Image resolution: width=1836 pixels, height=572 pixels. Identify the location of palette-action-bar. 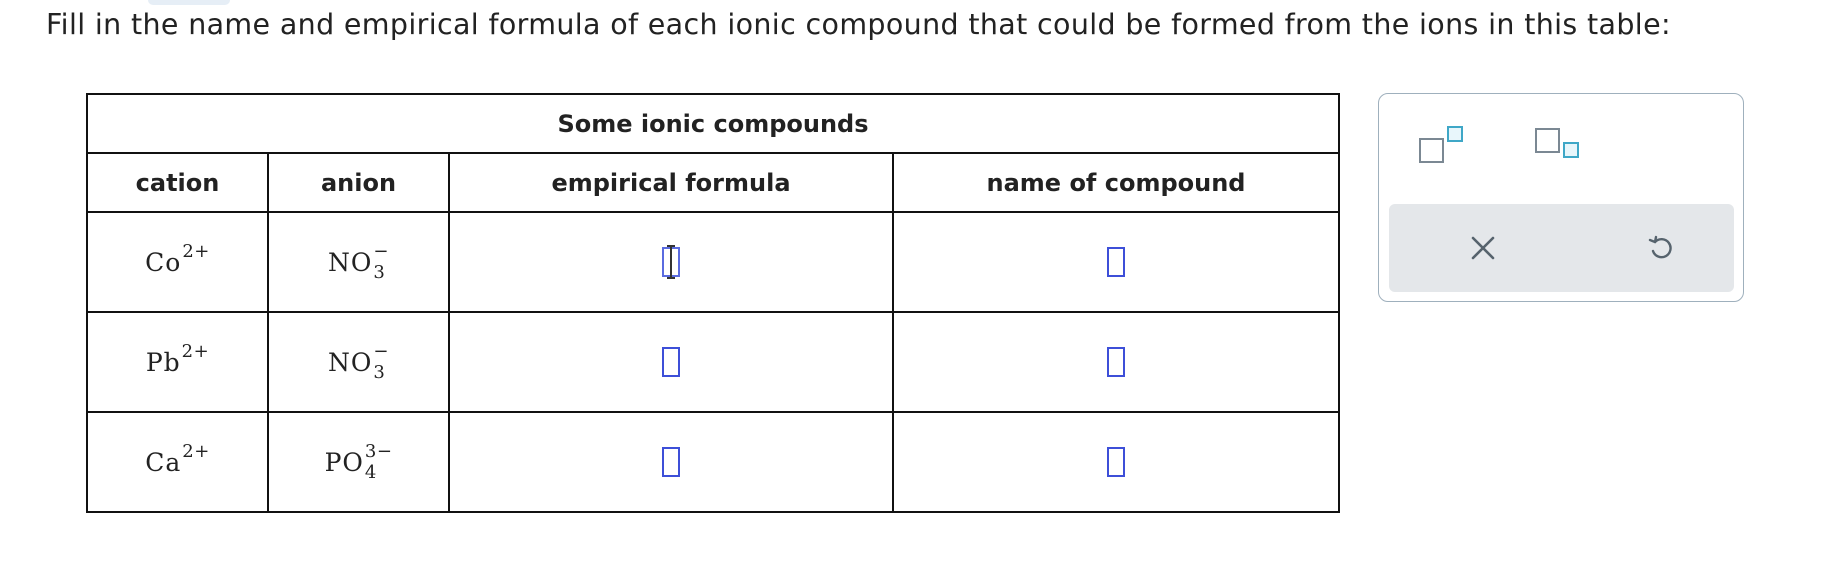
(1561, 248).